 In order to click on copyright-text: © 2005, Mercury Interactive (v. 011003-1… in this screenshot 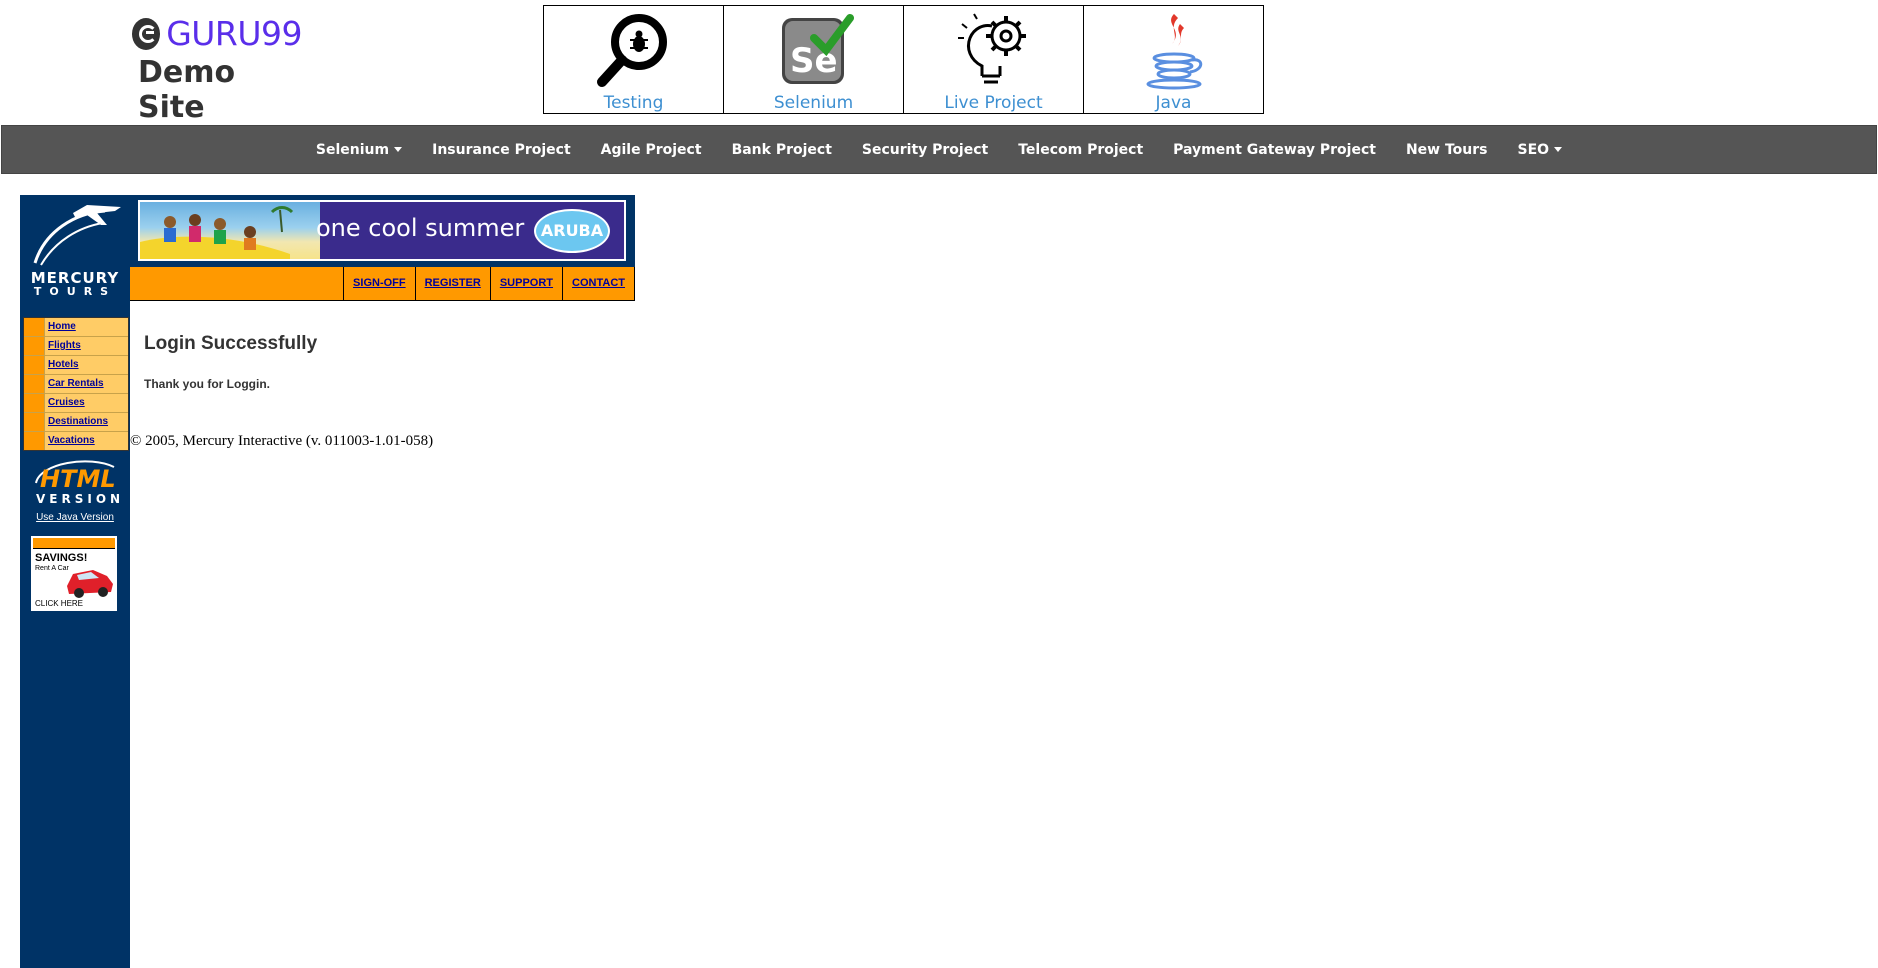, I will do `click(282, 441)`.